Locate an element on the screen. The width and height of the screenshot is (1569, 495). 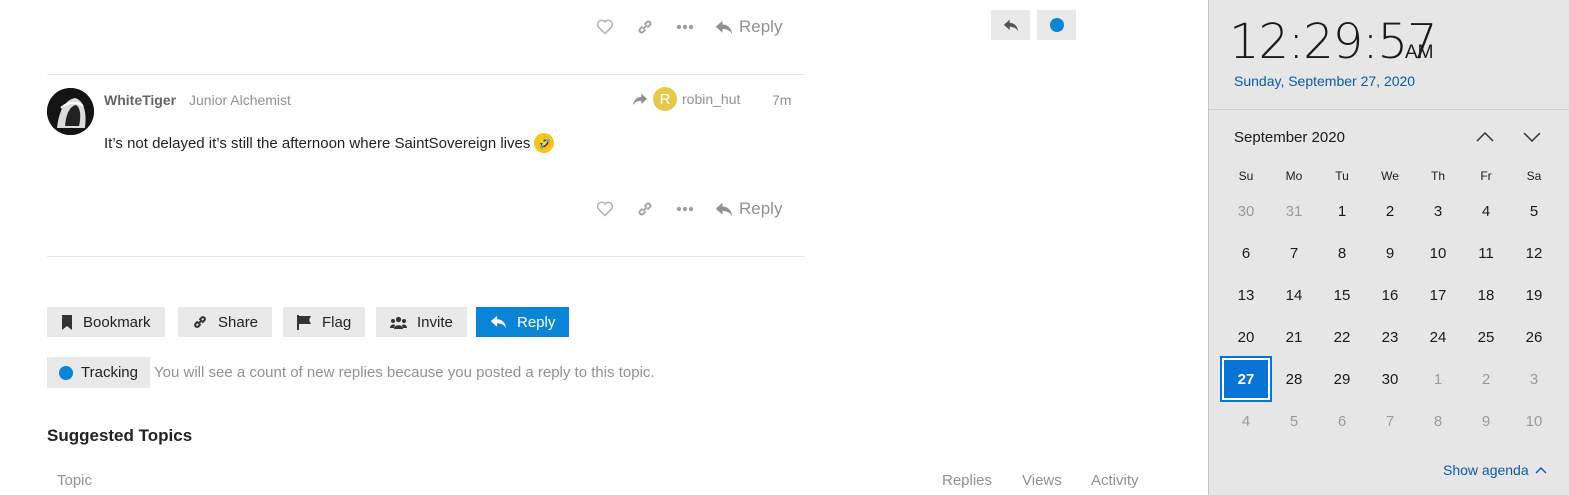
calendar-day-today: 27 is located at coordinates (1246, 379).